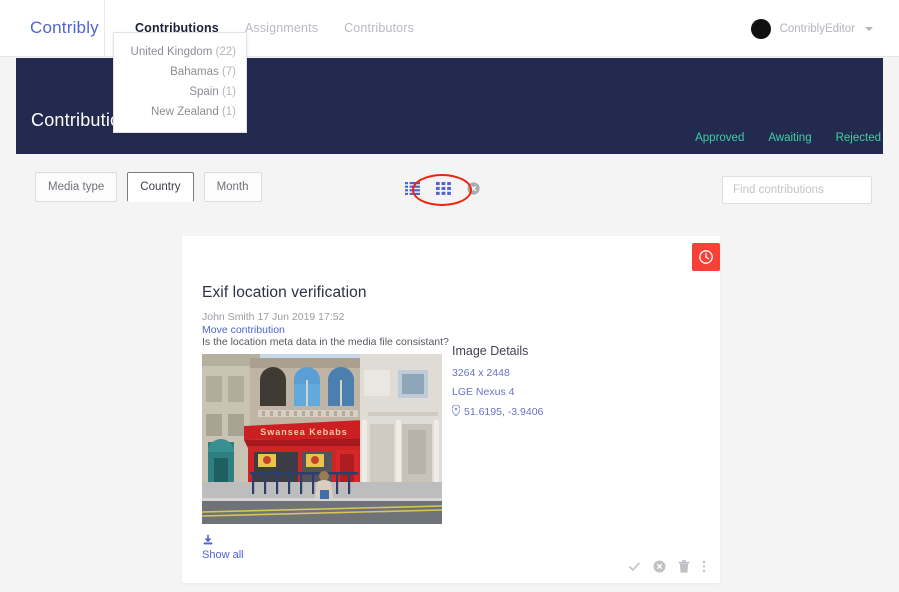 The height and width of the screenshot is (592, 899). I want to click on dropdown-item-label: Bahamas, so click(194, 72).